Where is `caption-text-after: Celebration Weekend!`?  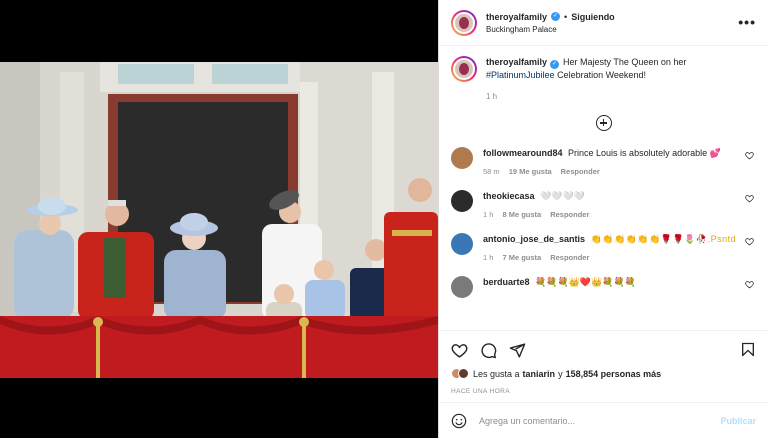
caption-text-after: Celebration Weekend! is located at coordinates (601, 75).